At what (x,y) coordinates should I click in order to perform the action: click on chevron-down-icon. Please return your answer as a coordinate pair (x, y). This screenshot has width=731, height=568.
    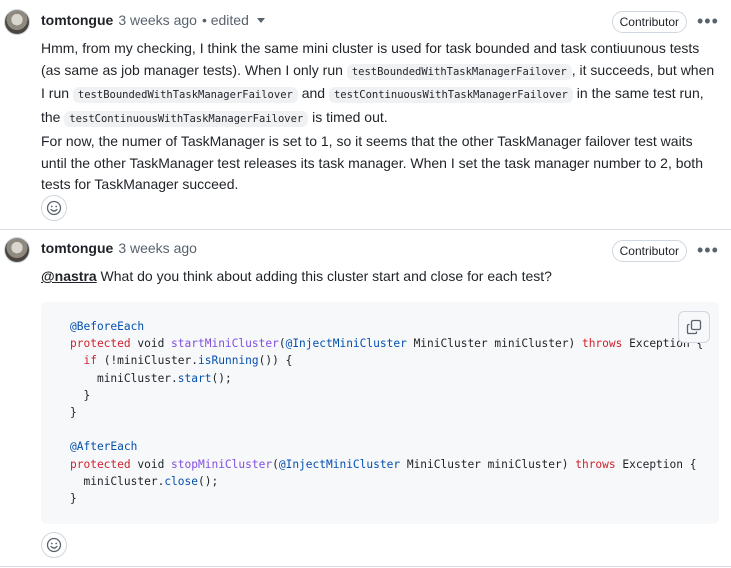
    Looking at the image, I should click on (260, 20).